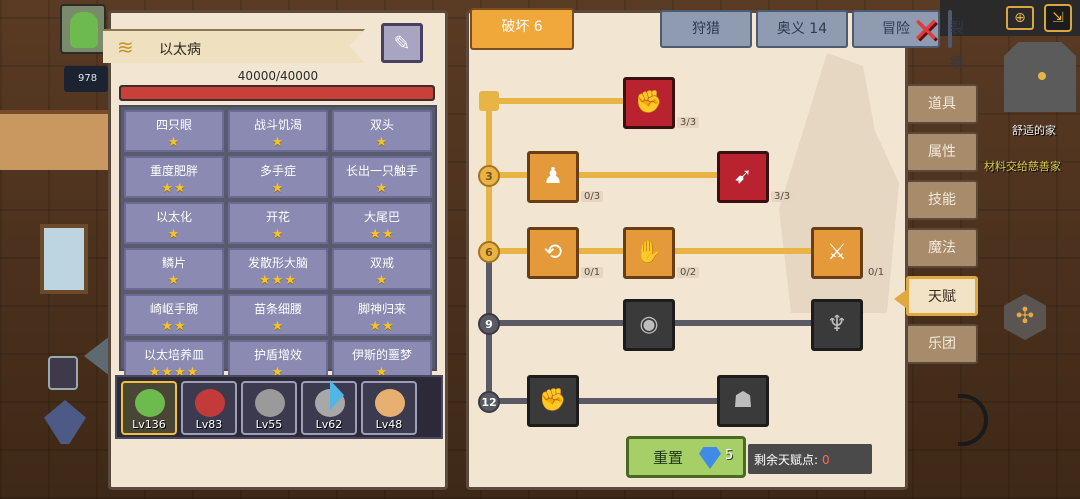  I want to click on member-level: Lv83, so click(209, 424).